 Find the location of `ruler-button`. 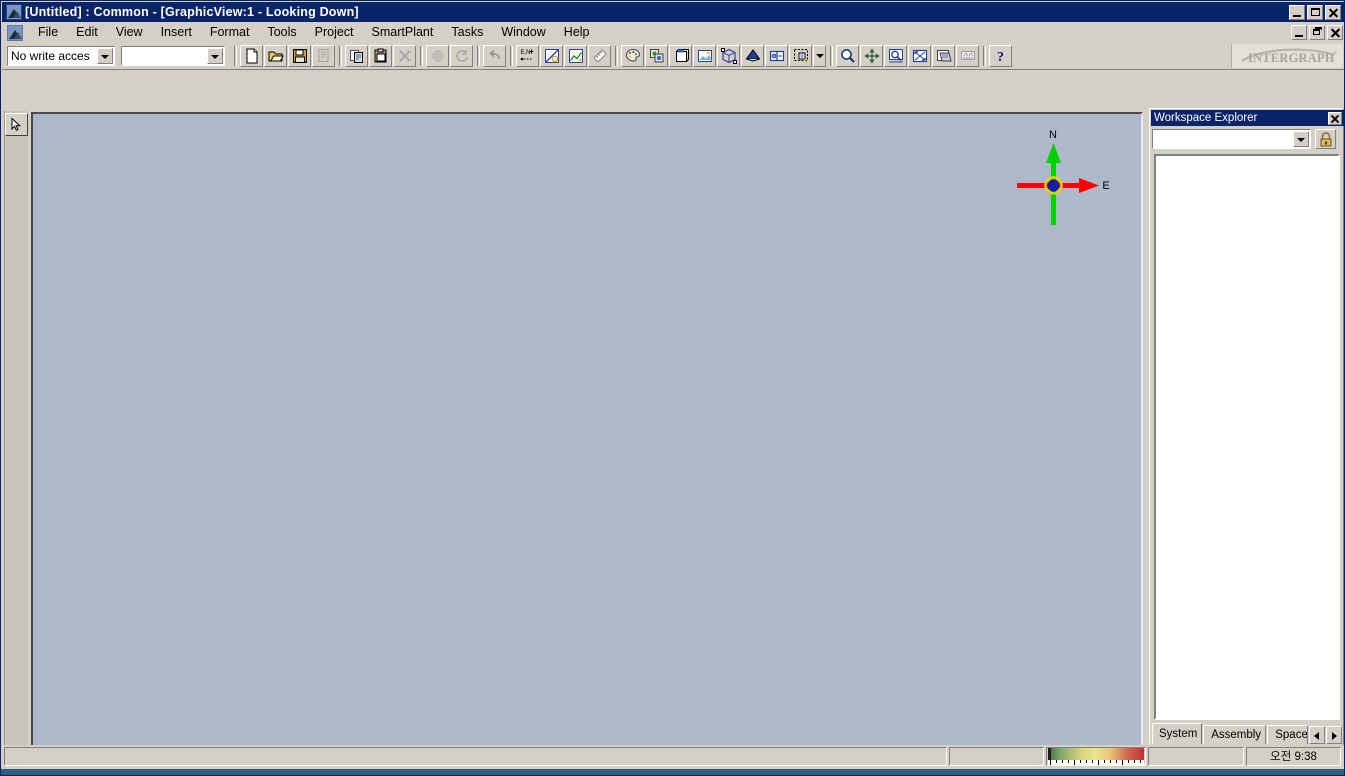

ruler-button is located at coordinates (599, 56).